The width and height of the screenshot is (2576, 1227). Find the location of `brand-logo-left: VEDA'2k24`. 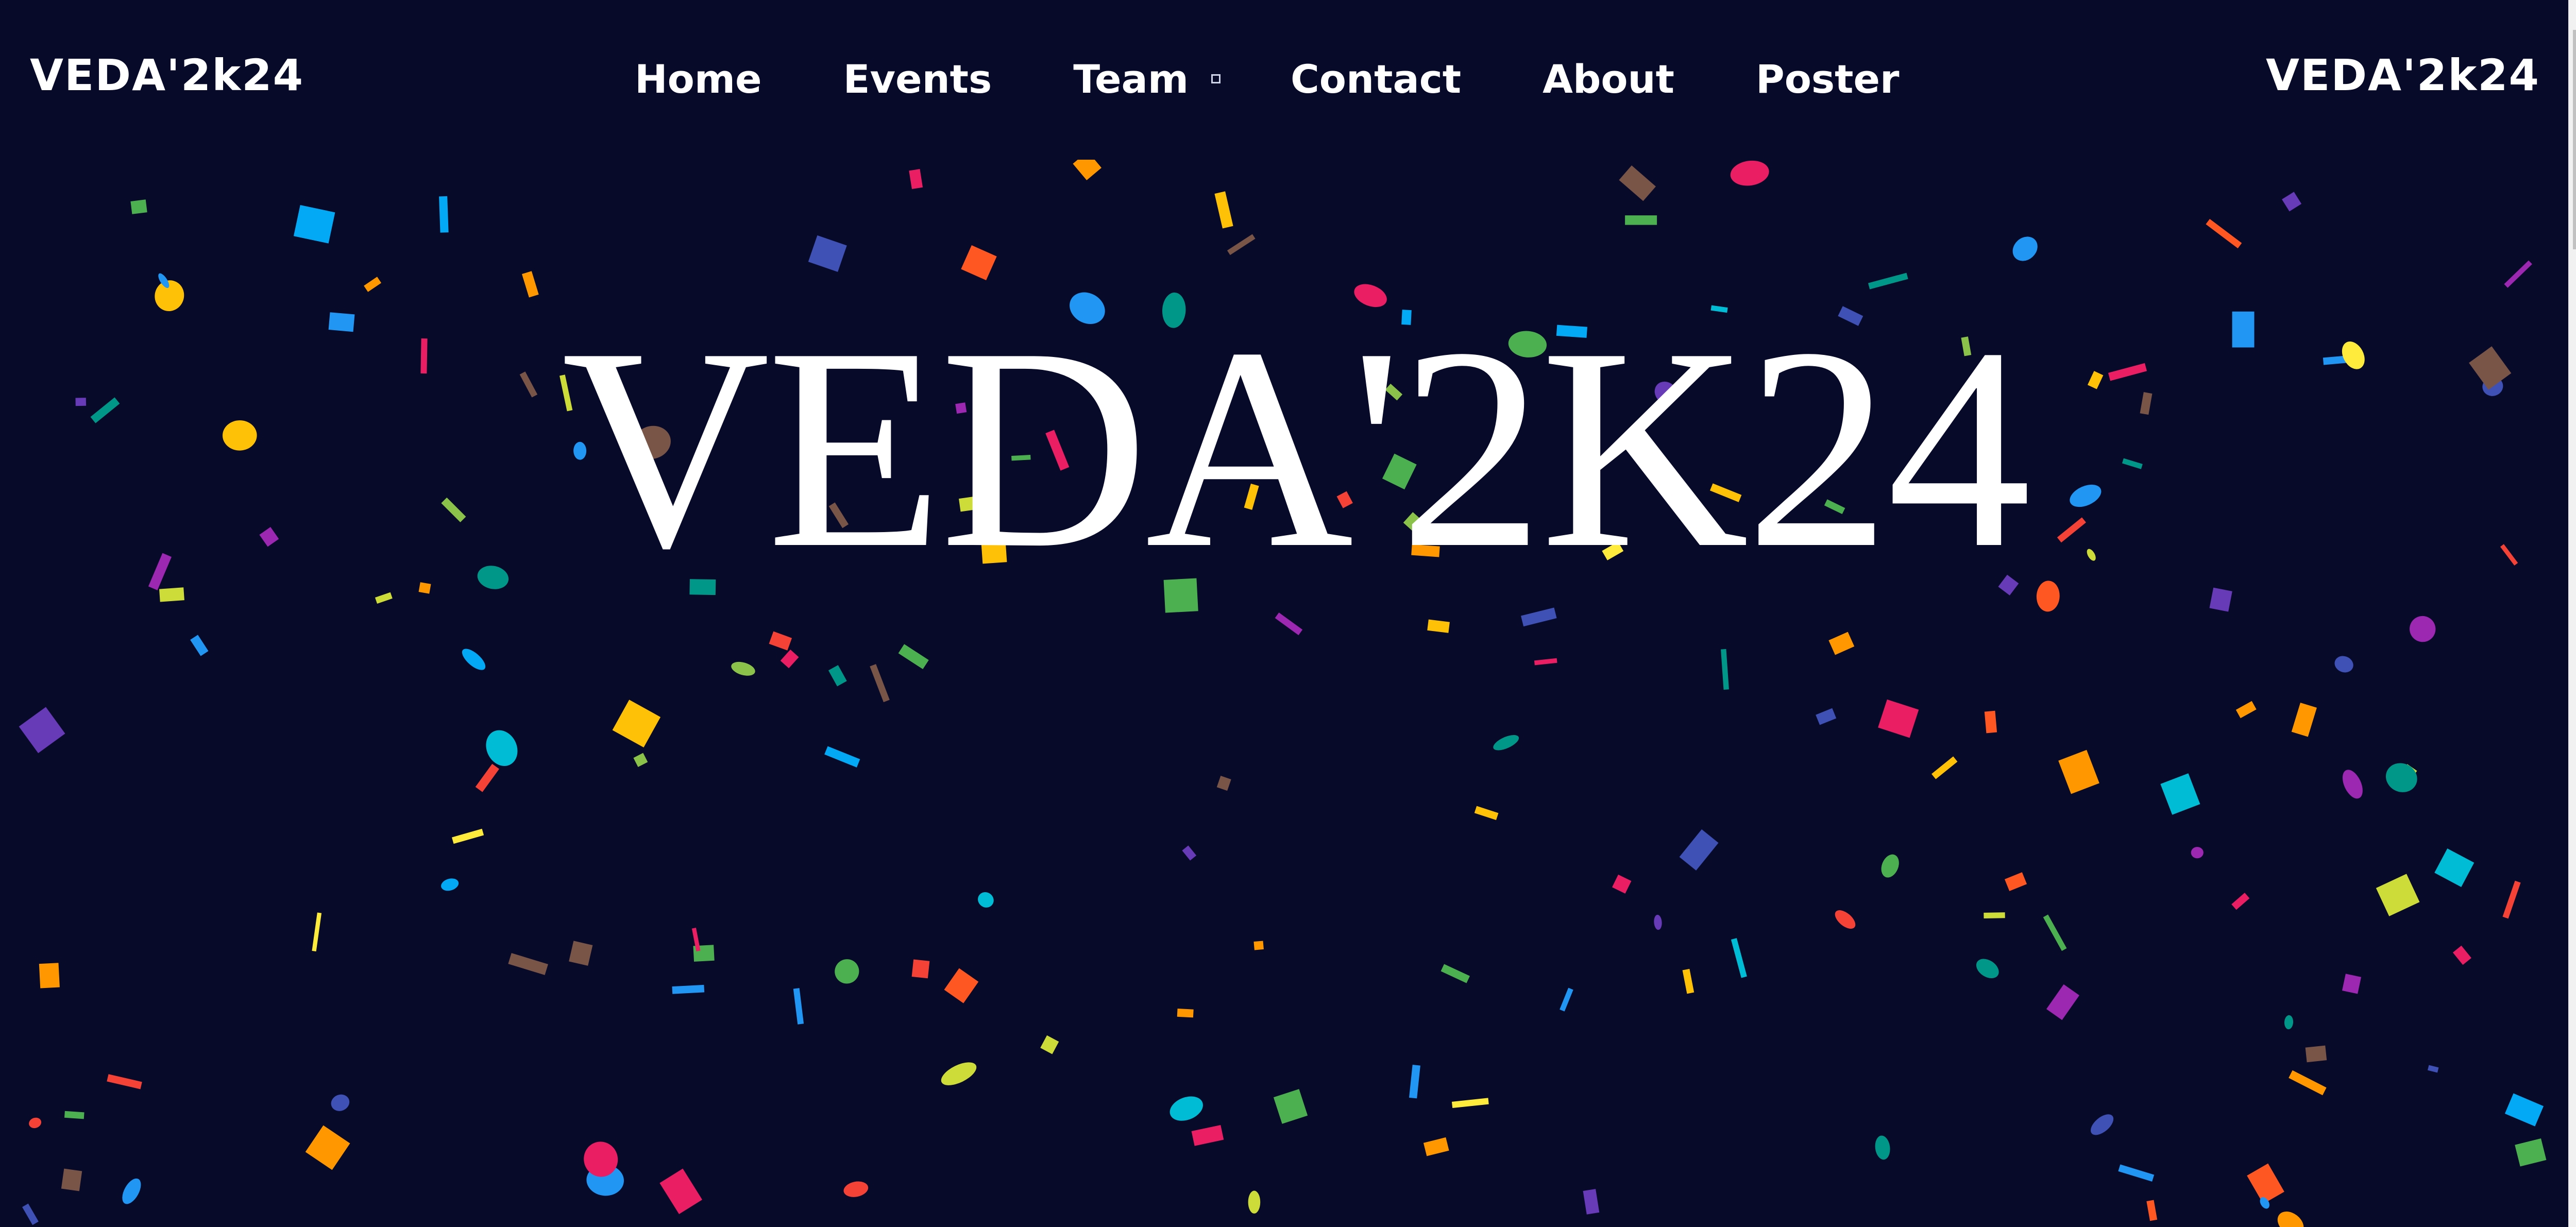

brand-logo-left: VEDA'2k24 is located at coordinates (167, 75).